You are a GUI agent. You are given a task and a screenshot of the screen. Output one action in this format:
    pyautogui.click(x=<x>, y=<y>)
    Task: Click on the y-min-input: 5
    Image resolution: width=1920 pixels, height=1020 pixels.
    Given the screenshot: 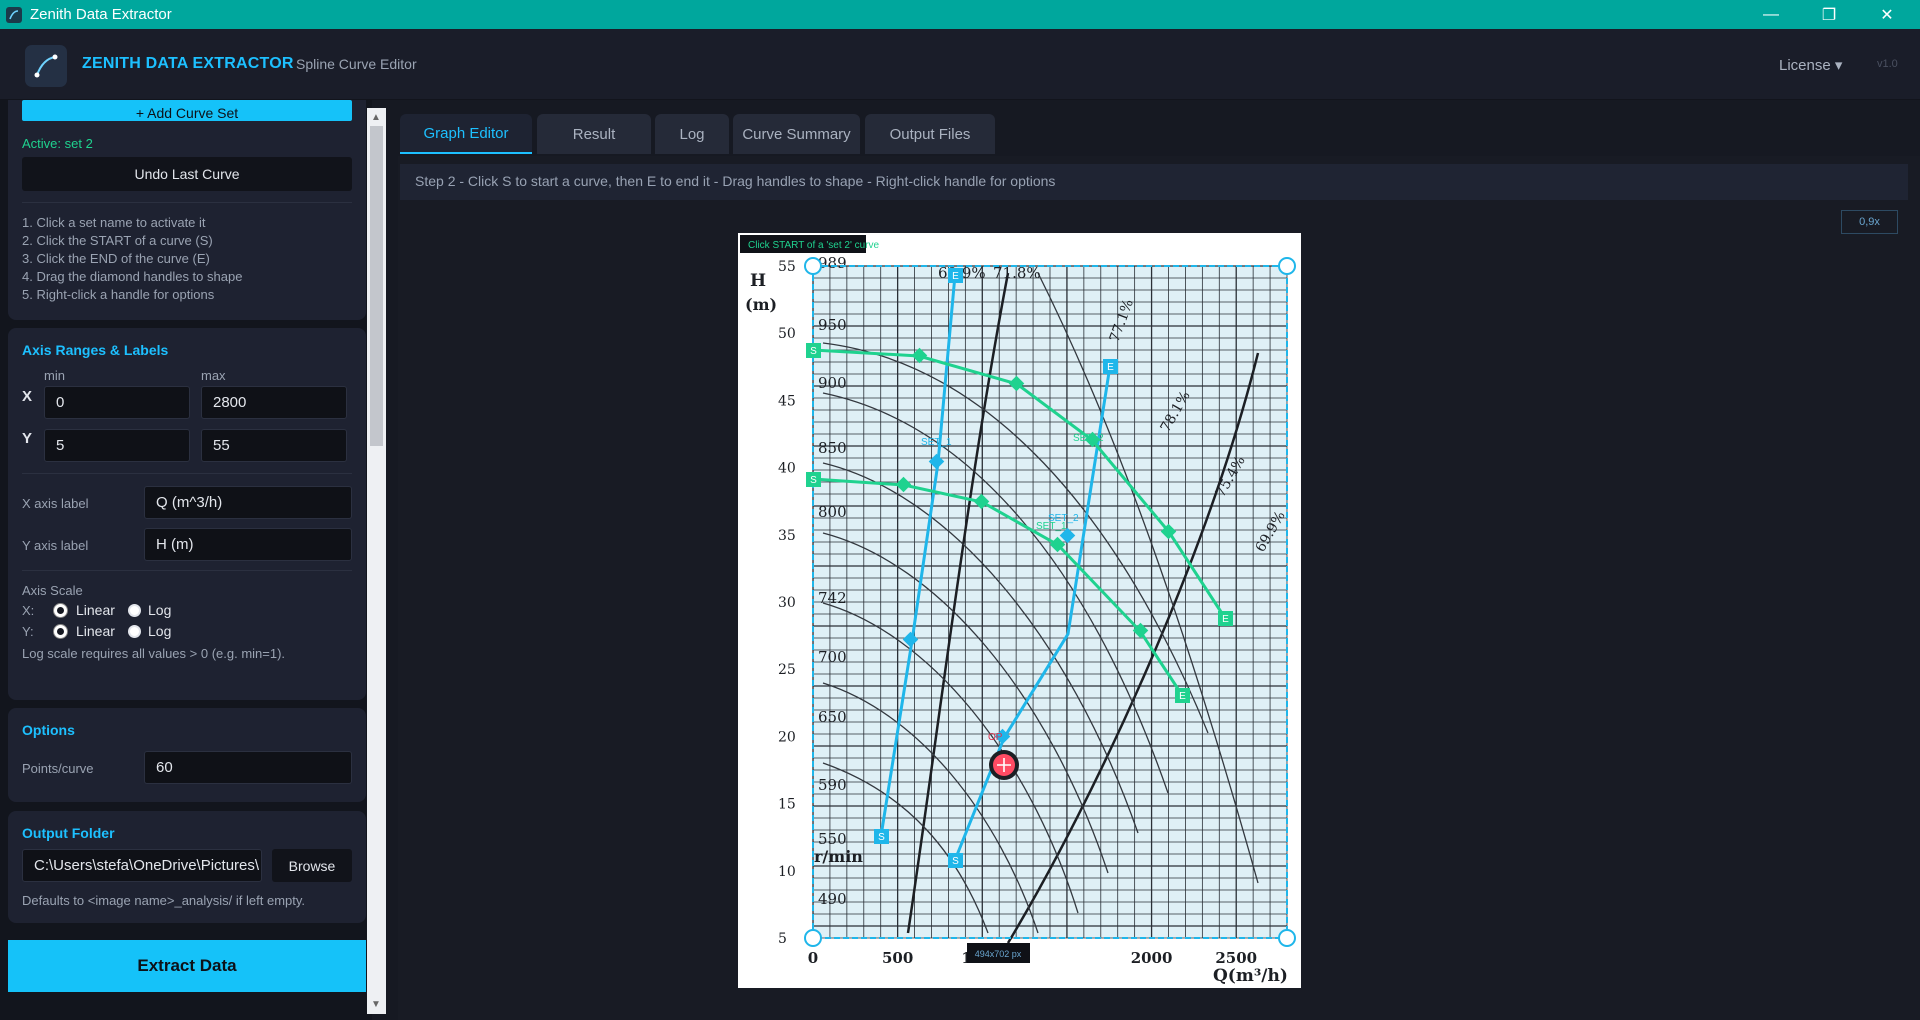 What is the action you would take?
    pyautogui.click(x=117, y=445)
    